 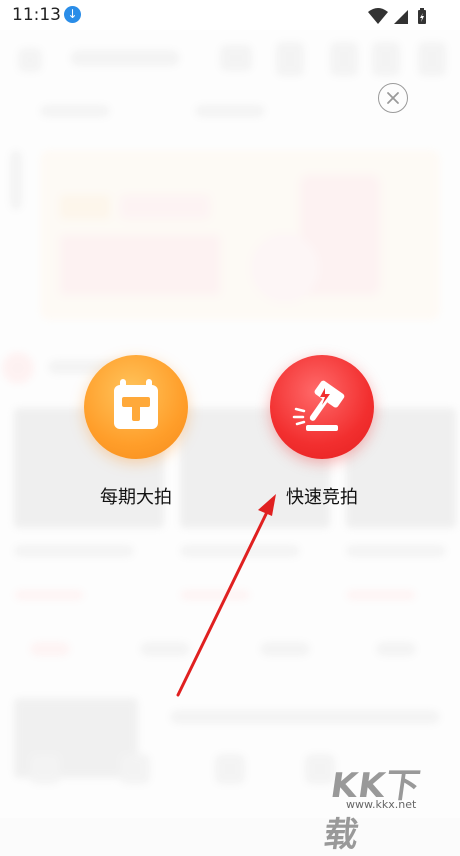 I want to click on pointer-arrow, so click(x=226, y=595).